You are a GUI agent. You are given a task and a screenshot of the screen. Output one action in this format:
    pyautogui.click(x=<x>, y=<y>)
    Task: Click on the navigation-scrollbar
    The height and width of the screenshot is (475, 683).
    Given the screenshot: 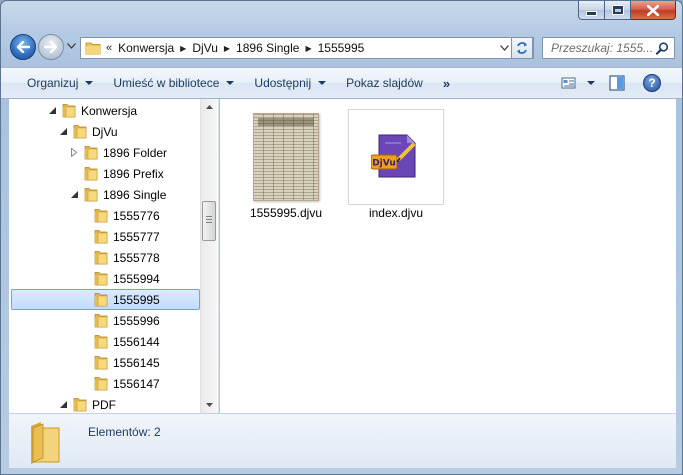 What is the action you would take?
    pyautogui.click(x=208, y=256)
    